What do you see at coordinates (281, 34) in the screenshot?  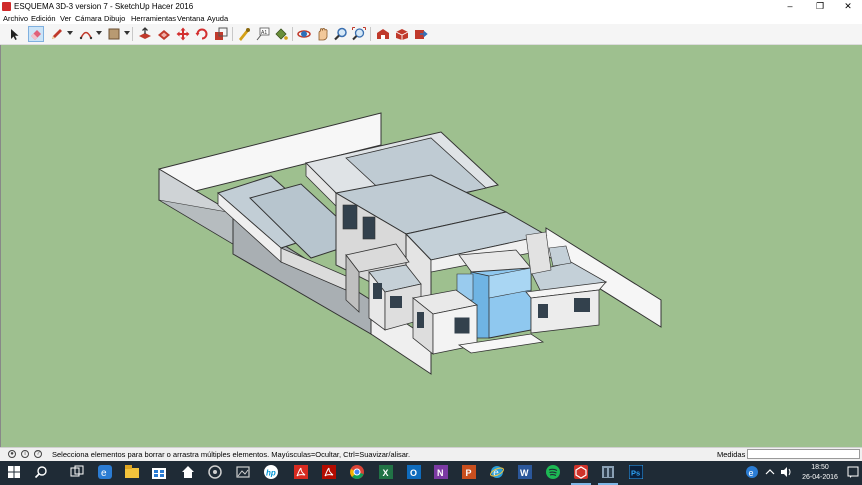 I see `paint-bucket-tool-button` at bounding box center [281, 34].